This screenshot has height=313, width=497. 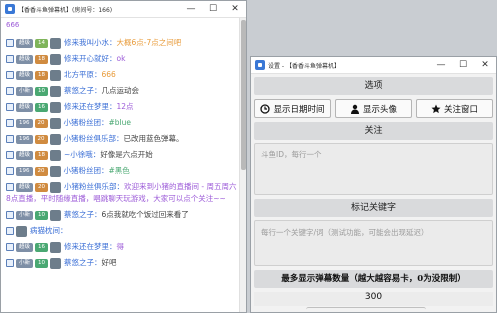 I want to click on show-avatar-button: 显示头像, so click(x=373, y=108).